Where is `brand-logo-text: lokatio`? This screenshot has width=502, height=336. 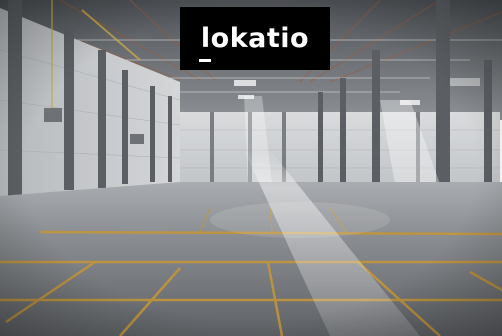 brand-logo-text: lokatio is located at coordinates (255, 38).